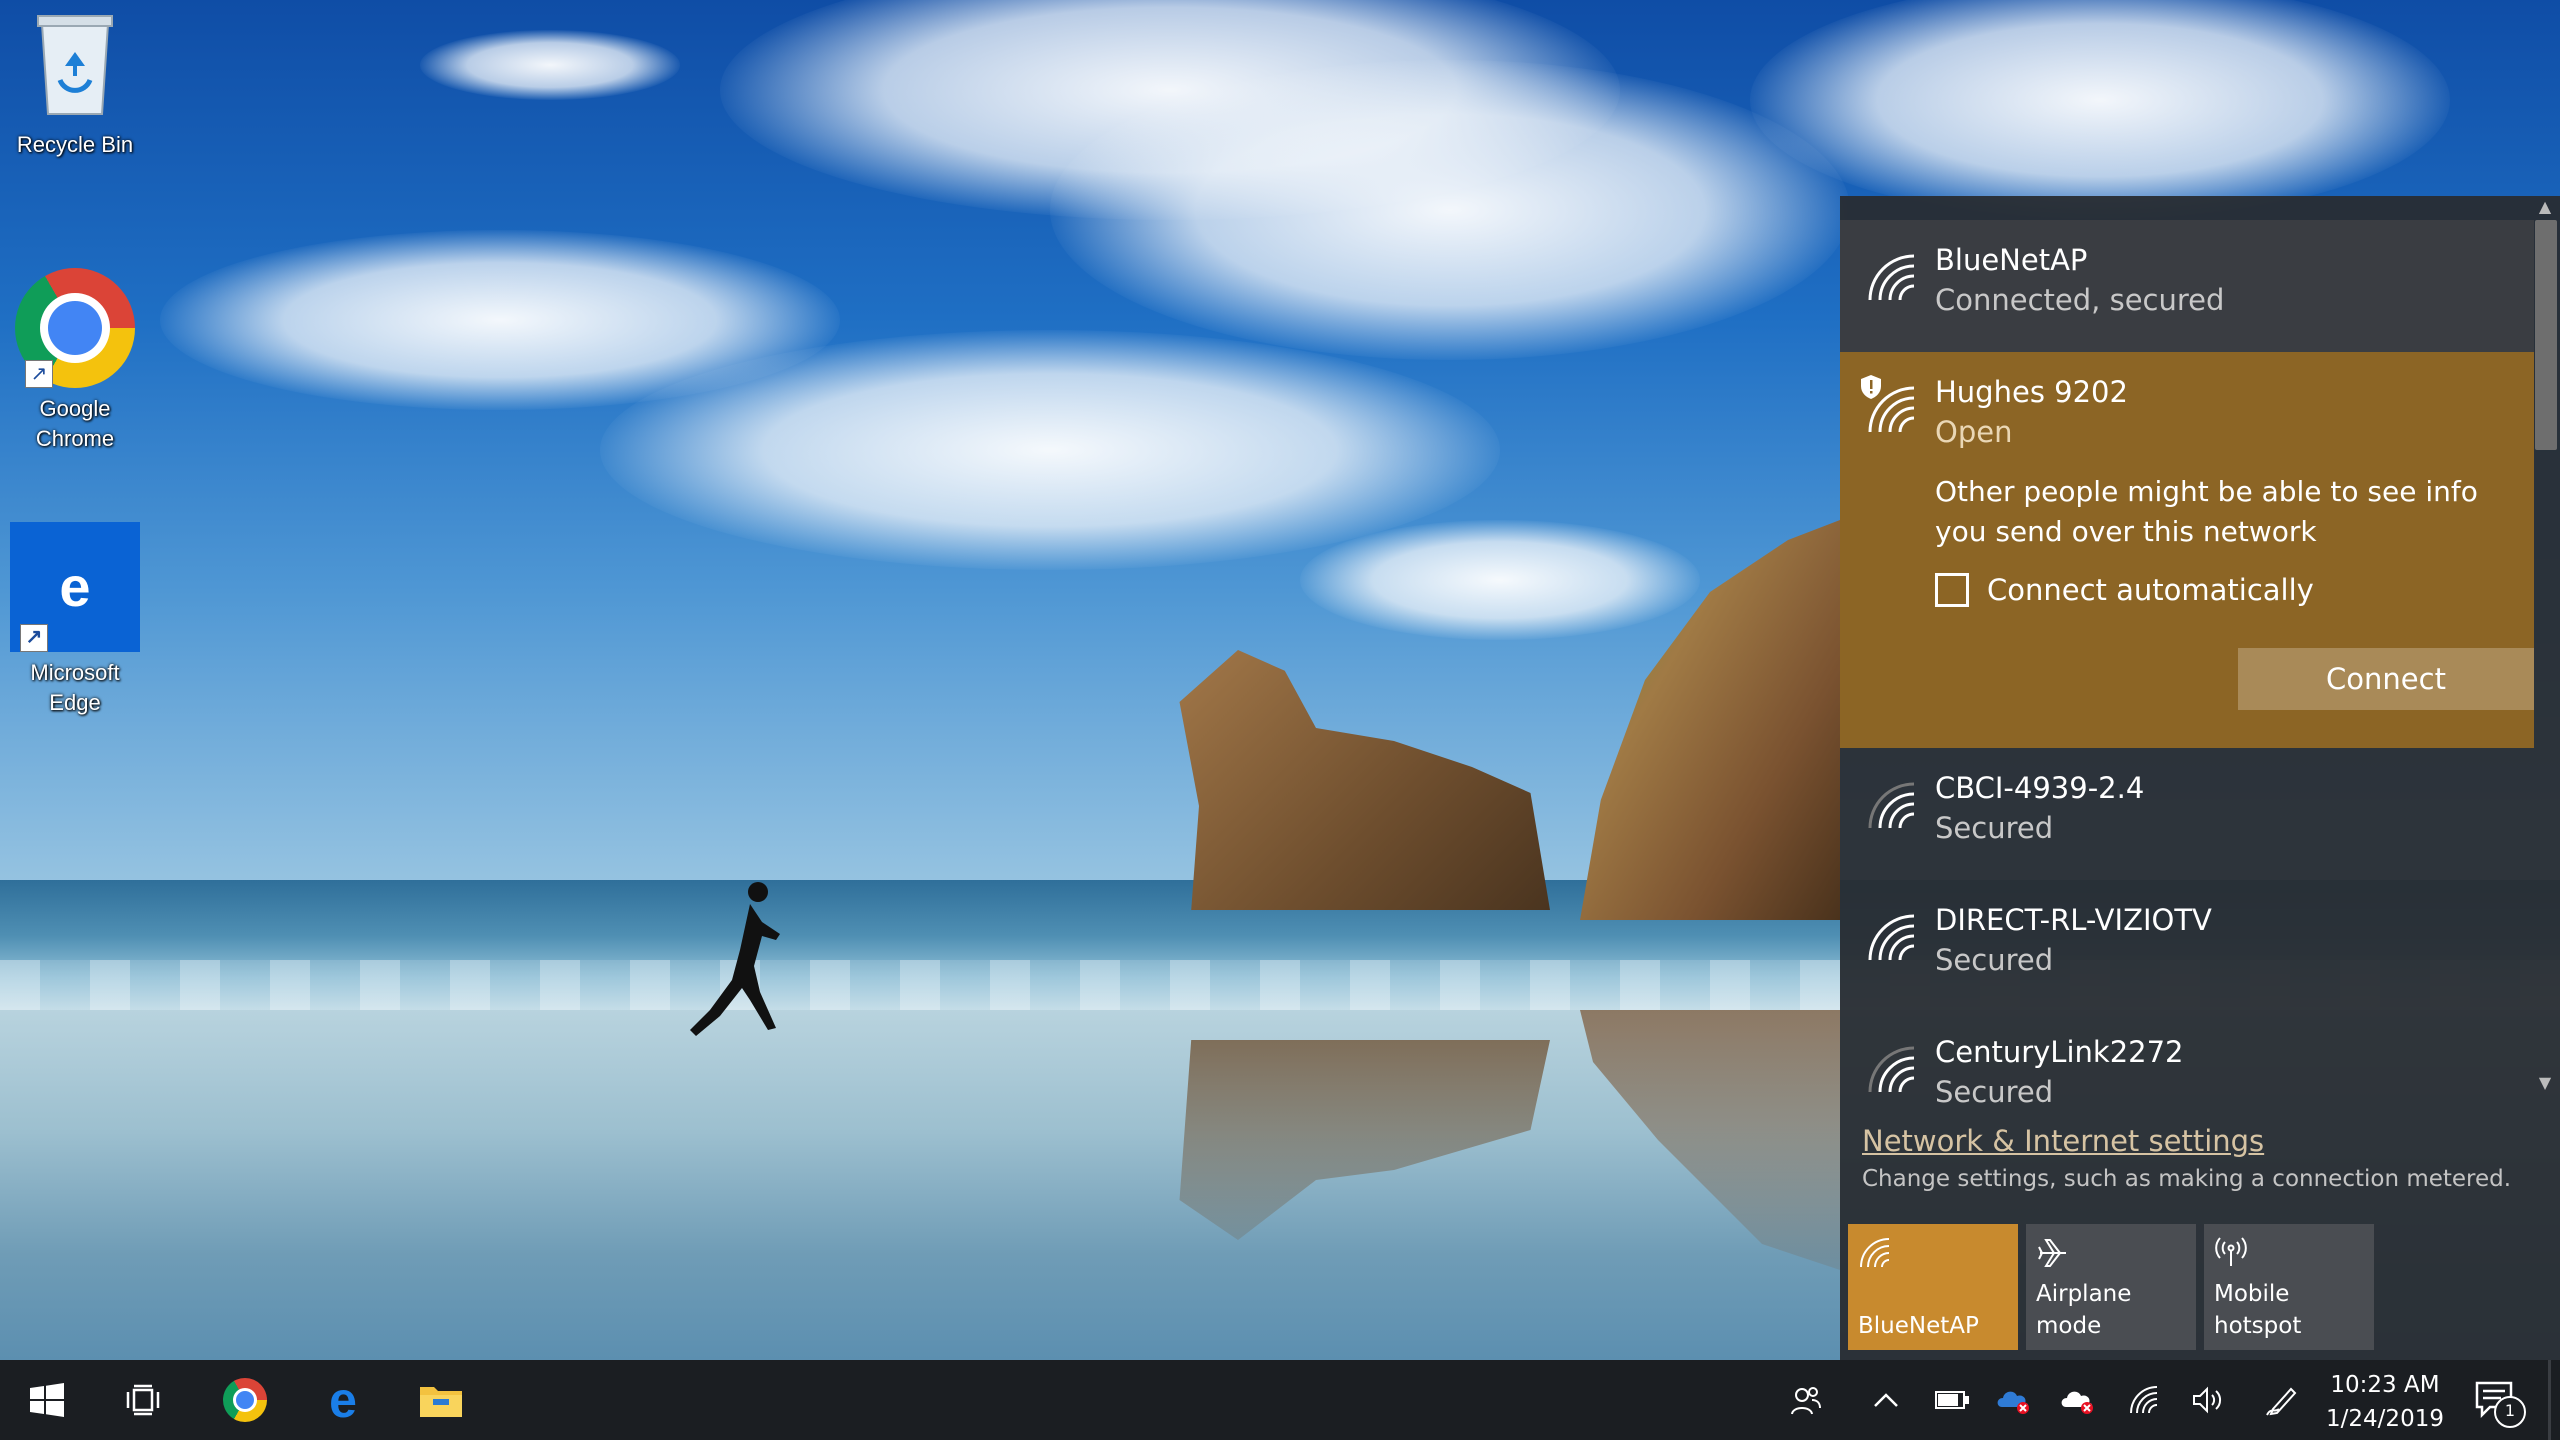 Image resolution: width=2560 pixels, height=1440 pixels. What do you see at coordinates (2063, 1141) in the screenshot?
I see `network-internet-settings-link: Network & Internet settings` at bounding box center [2063, 1141].